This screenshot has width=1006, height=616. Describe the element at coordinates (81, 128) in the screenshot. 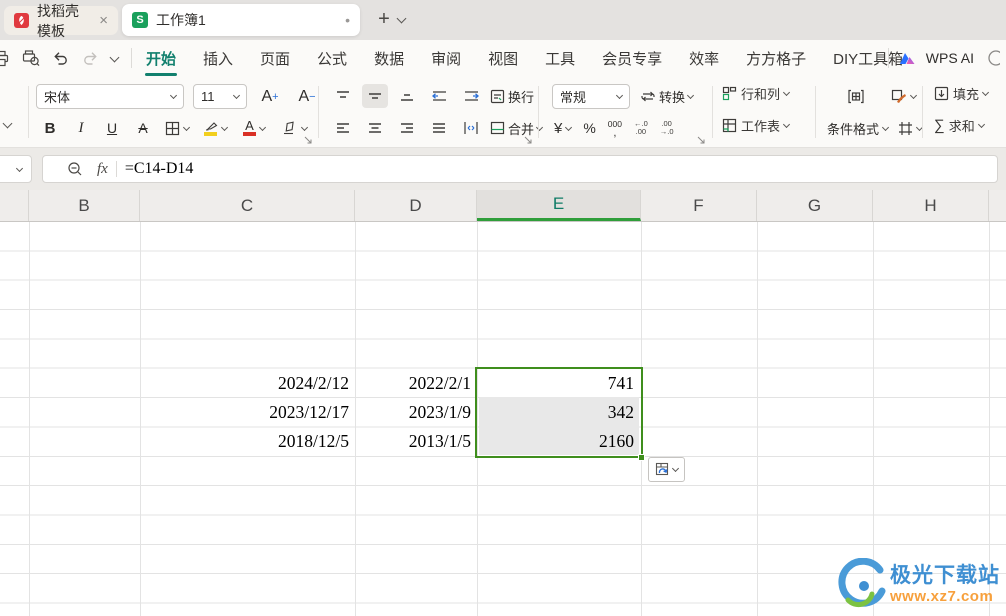

I see `italic-button: I` at that location.